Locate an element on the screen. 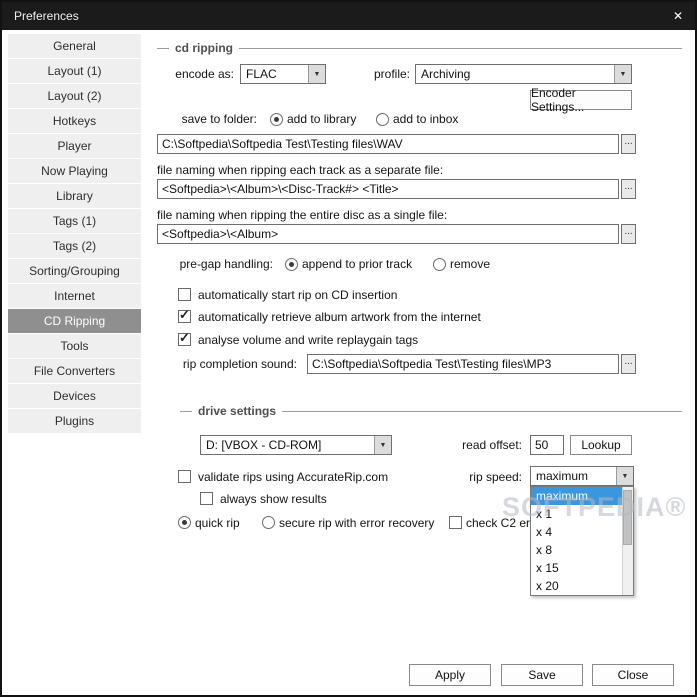 Image resolution: width=697 pixels, height=697 pixels. close-icon: ✕ is located at coordinates (678, 16).